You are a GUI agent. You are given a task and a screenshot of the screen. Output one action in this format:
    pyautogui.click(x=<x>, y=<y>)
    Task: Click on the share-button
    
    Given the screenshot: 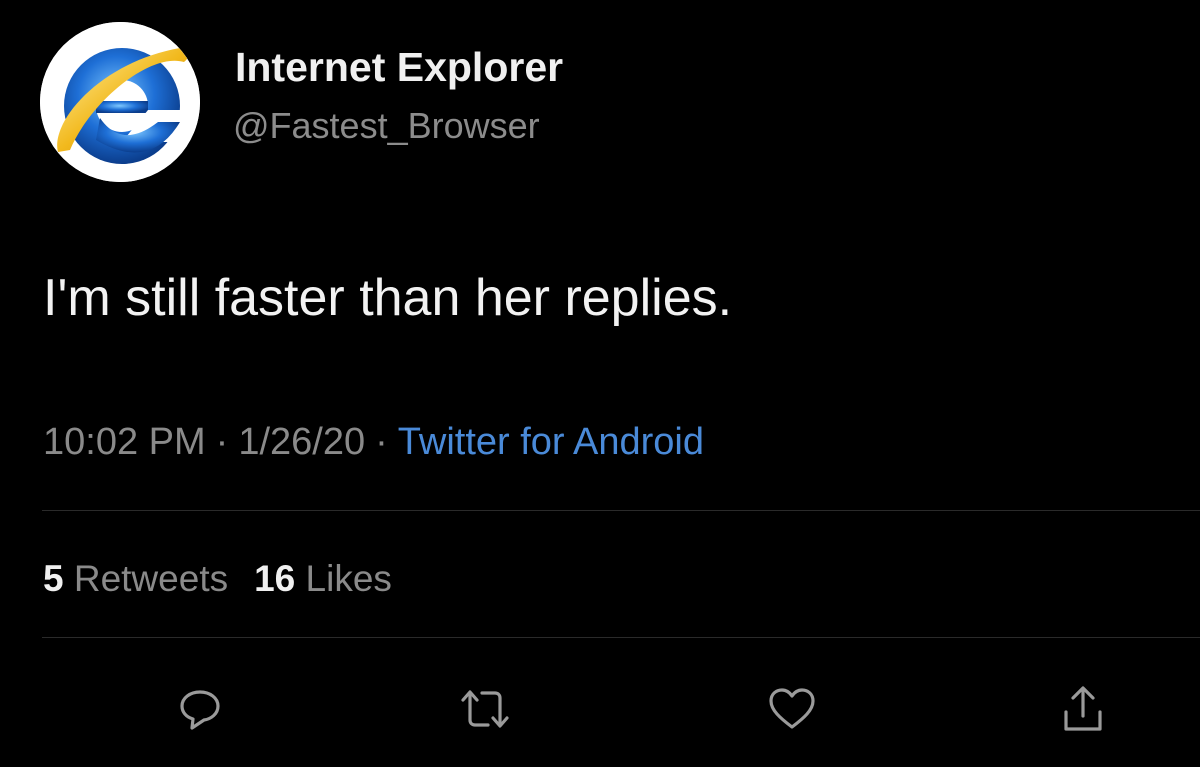 What is the action you would take?
    pyautogui.click(x=1083, y=709)
    